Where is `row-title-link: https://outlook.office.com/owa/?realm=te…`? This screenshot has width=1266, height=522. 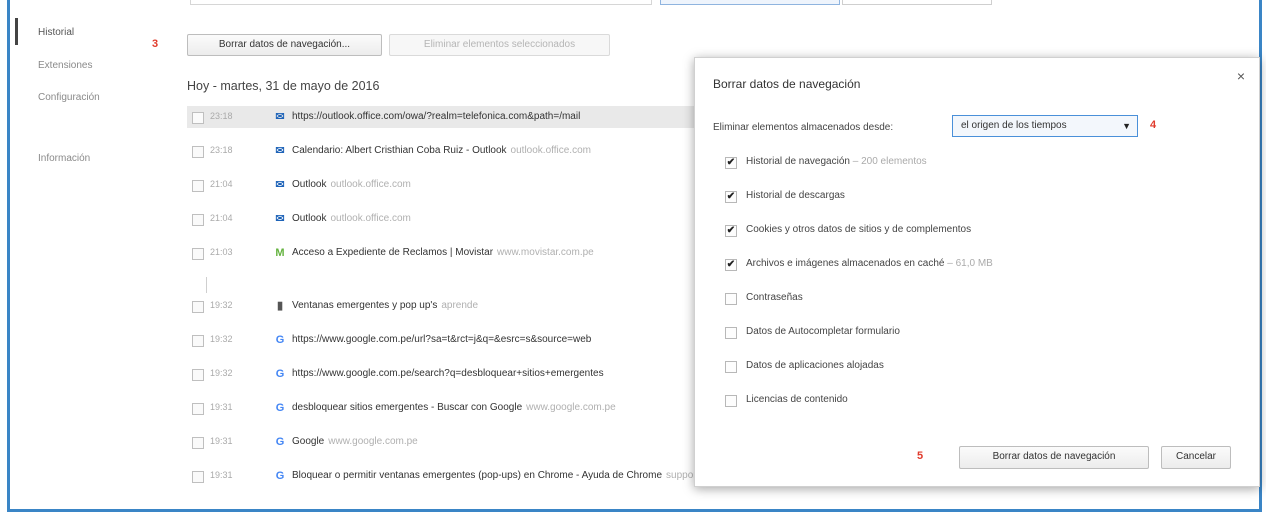 row-title-link: https://outlook.office.com/owa/?realm=te… is located at coordinates (438, 116).